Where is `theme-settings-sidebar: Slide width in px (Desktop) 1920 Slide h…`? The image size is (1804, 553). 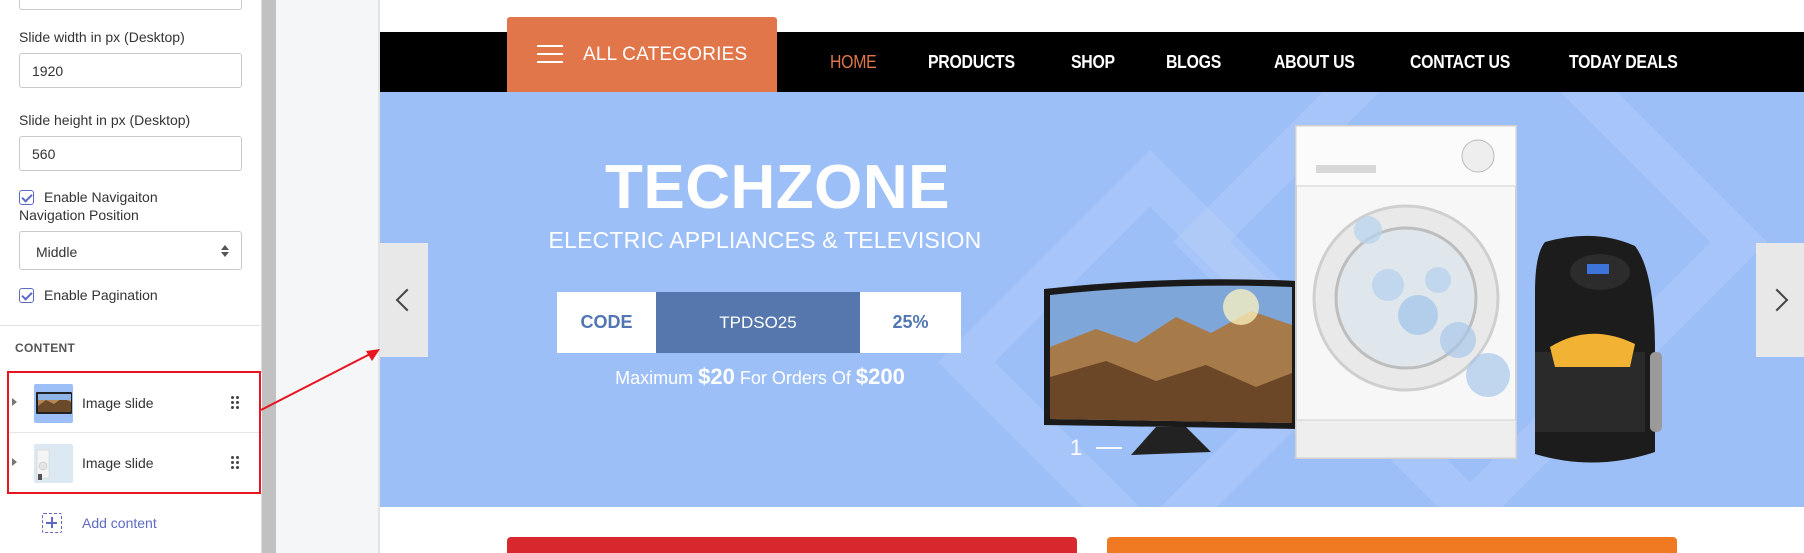
theme-settings-sidebar: Slide width in px (Desktop) 1920 Slide h… is located at coordinates (131, 276).